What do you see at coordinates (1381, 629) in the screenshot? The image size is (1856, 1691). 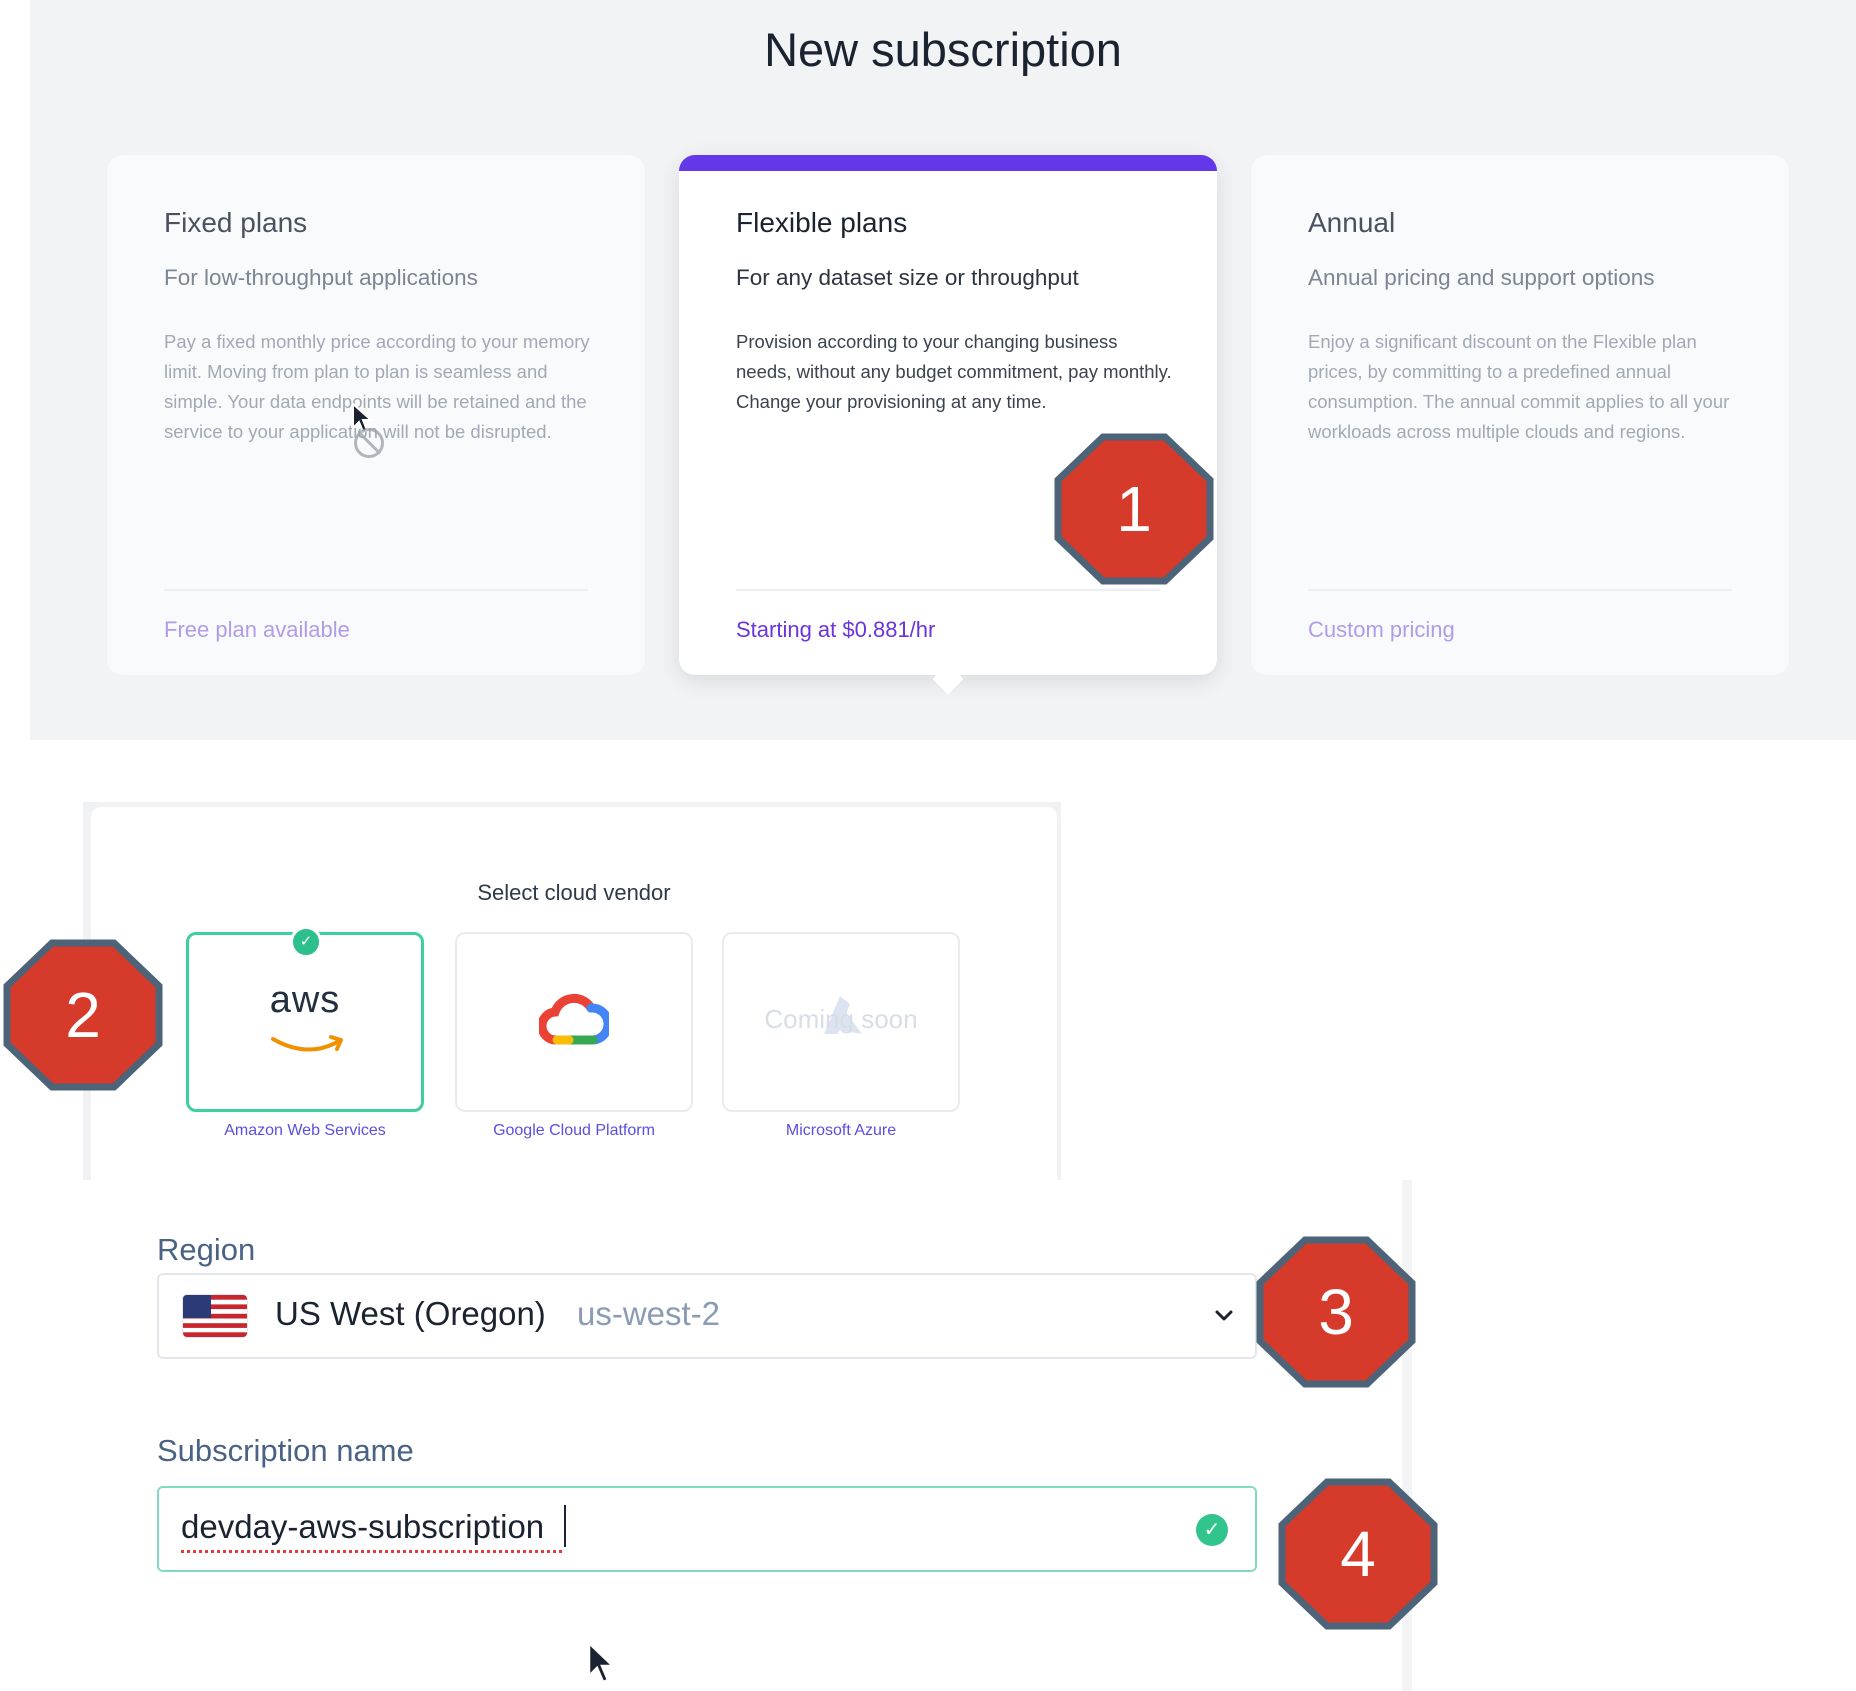 I see `plan-price: Custom pricing` at bounding box center [1381, 629].